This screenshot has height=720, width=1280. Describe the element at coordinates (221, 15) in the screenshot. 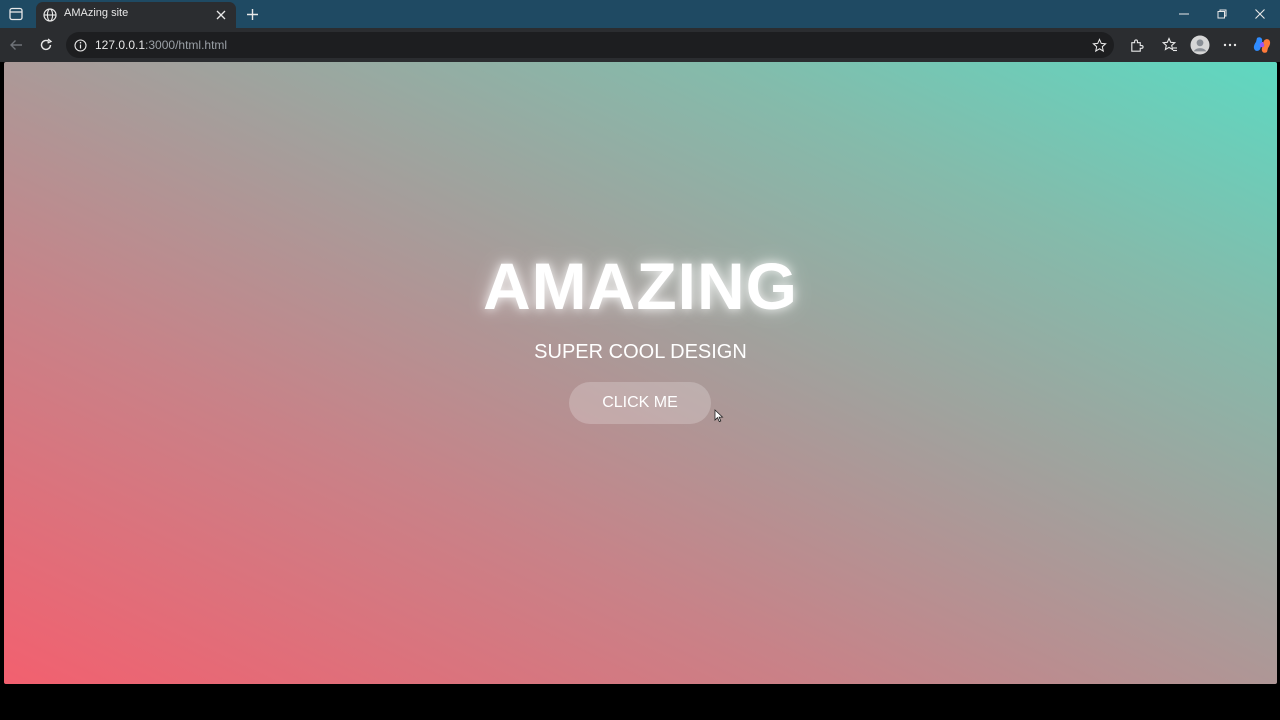

I see `tab-close-icon` at that location.